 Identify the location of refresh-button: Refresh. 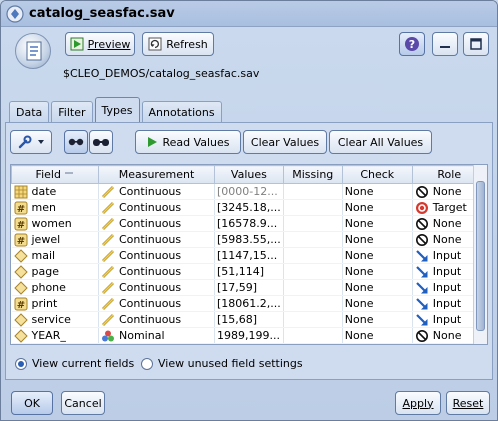
(178, 44).